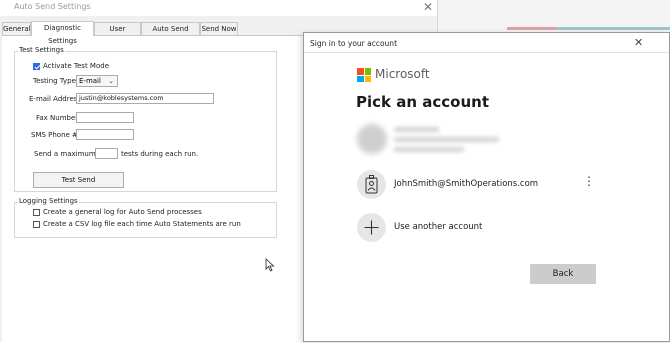 The height and width of the screenshot is (343, 670). What do you see at coordinates (170, 34) in the screenshot?
I see `tab-auto-send-modes: Auto Send Modes` at bounding box center [170, 34].